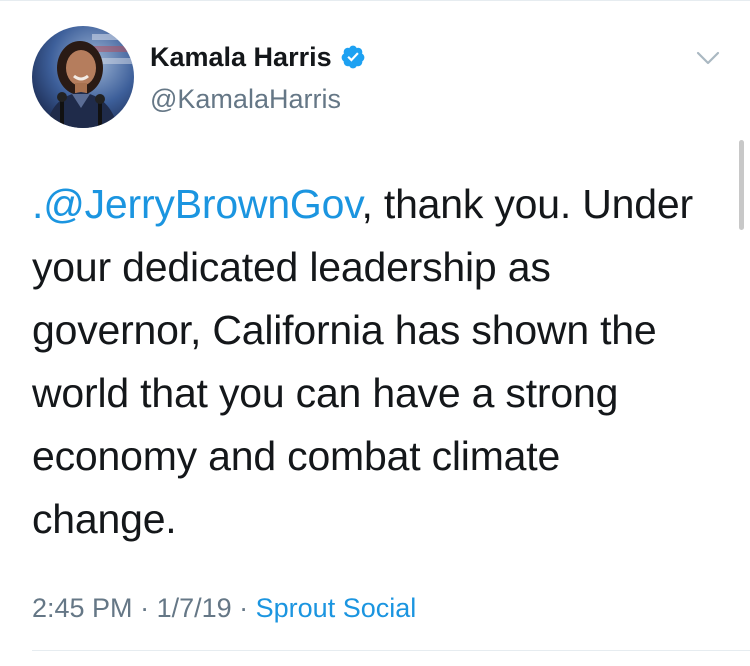  What do you see at coordinates (325, 393) in the screenshot?
I see `tweet-line: world that you can have a strong` at bounding box center [325, 393].